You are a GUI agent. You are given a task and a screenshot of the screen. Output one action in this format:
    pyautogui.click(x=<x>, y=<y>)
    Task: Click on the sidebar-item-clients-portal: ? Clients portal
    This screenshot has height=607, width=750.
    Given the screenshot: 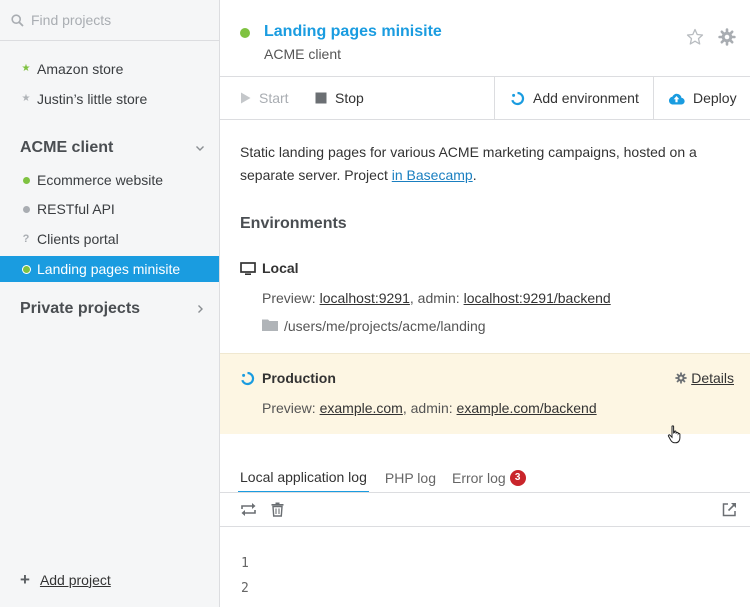 What is the action you would take?
    pyautogui.click(x=109, y=239)
    